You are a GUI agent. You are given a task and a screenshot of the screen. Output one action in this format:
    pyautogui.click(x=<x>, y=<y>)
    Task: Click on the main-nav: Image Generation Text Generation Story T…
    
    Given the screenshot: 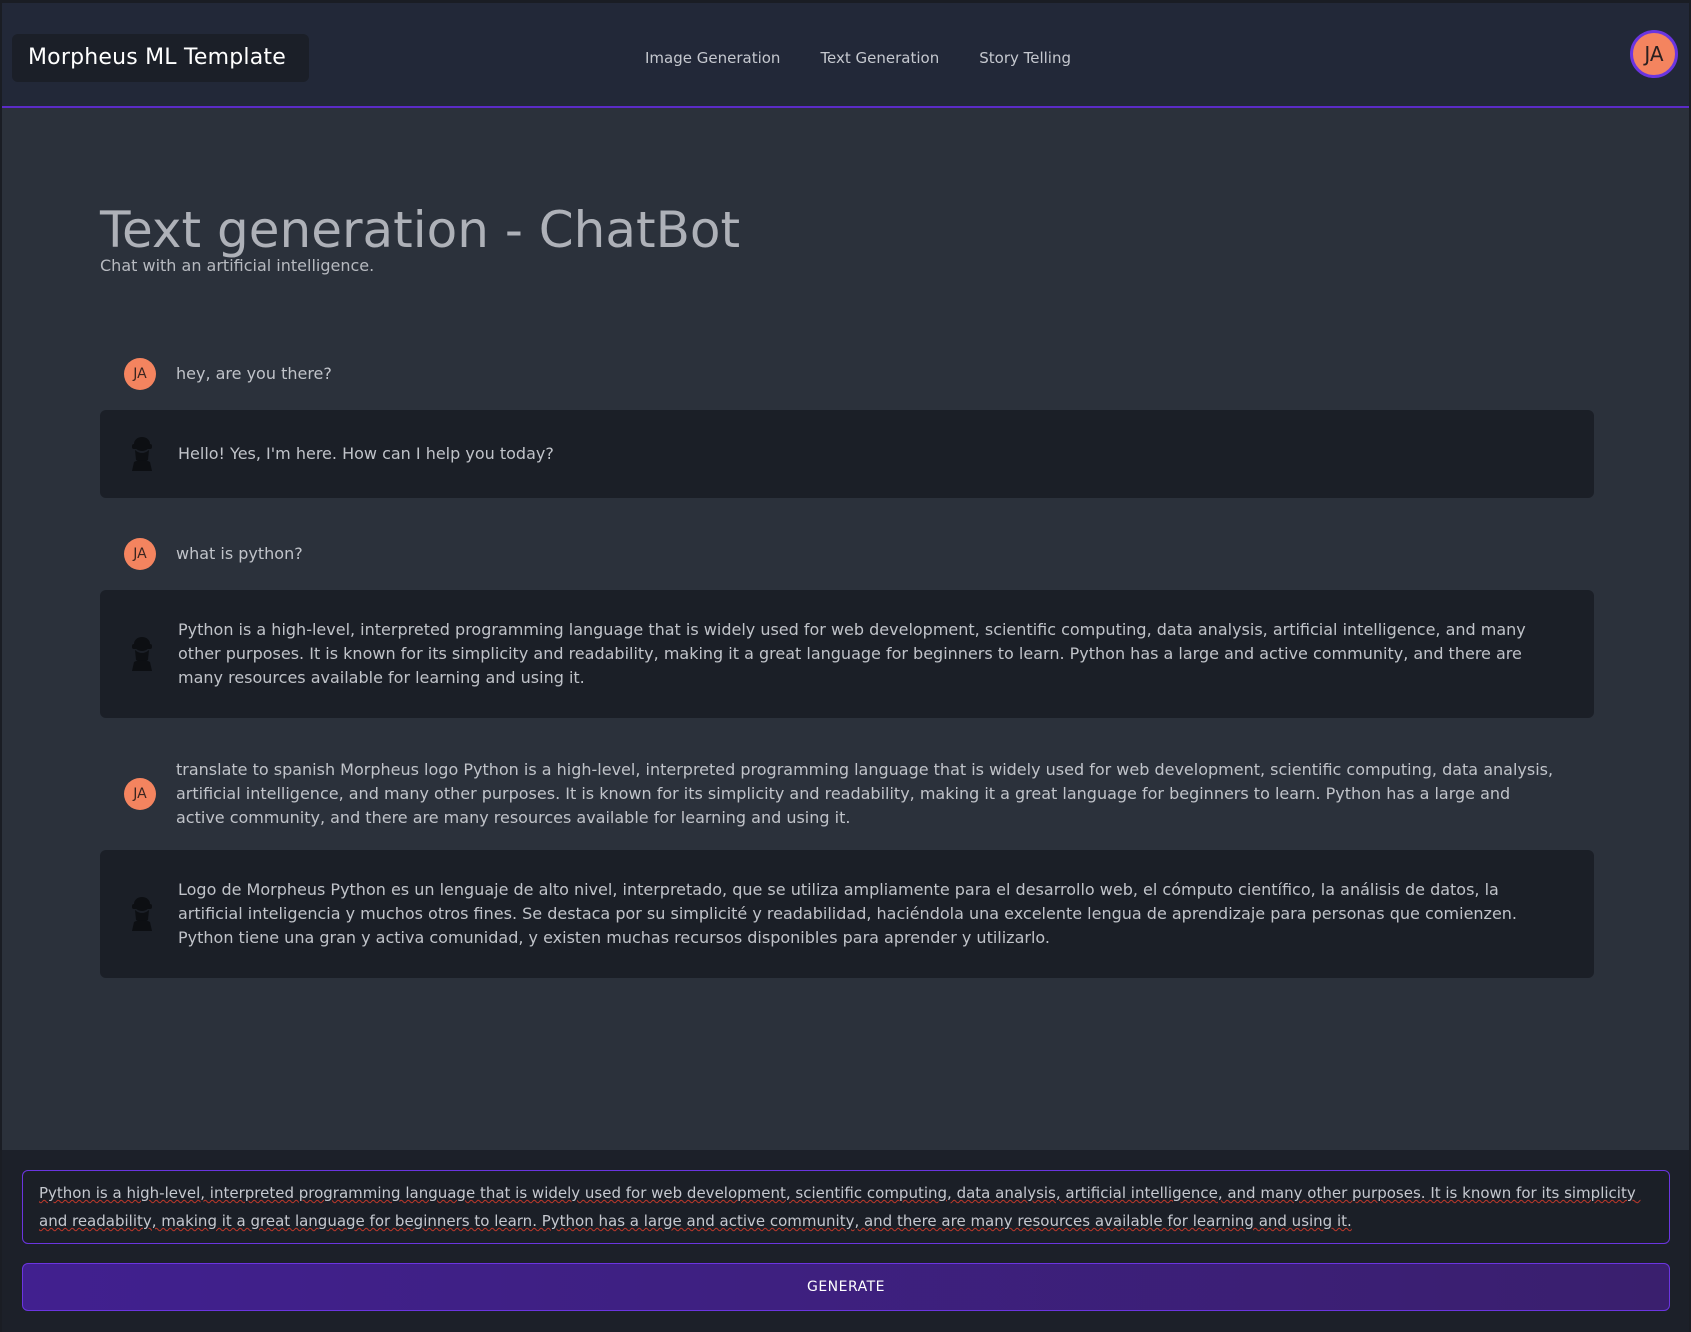 What is the action you would take?
    pyautogui.click(x=878, y=58)
    